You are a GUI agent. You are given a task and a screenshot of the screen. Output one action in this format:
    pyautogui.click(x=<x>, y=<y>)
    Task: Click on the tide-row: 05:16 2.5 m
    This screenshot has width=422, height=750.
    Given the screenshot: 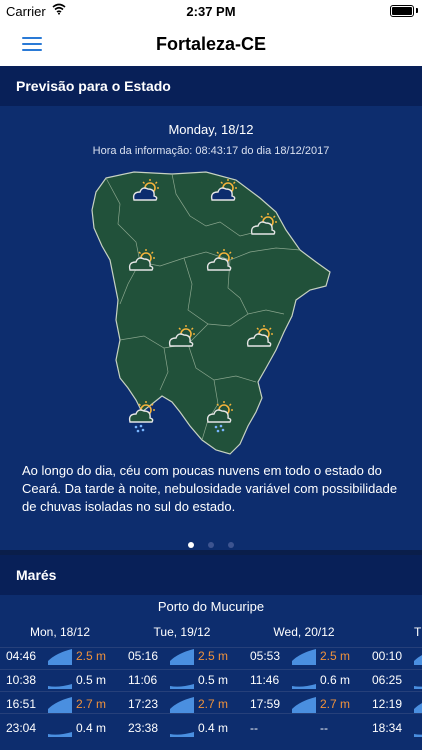 What is the action you would take?
    pyautogui.click(x=182, y=658)
    